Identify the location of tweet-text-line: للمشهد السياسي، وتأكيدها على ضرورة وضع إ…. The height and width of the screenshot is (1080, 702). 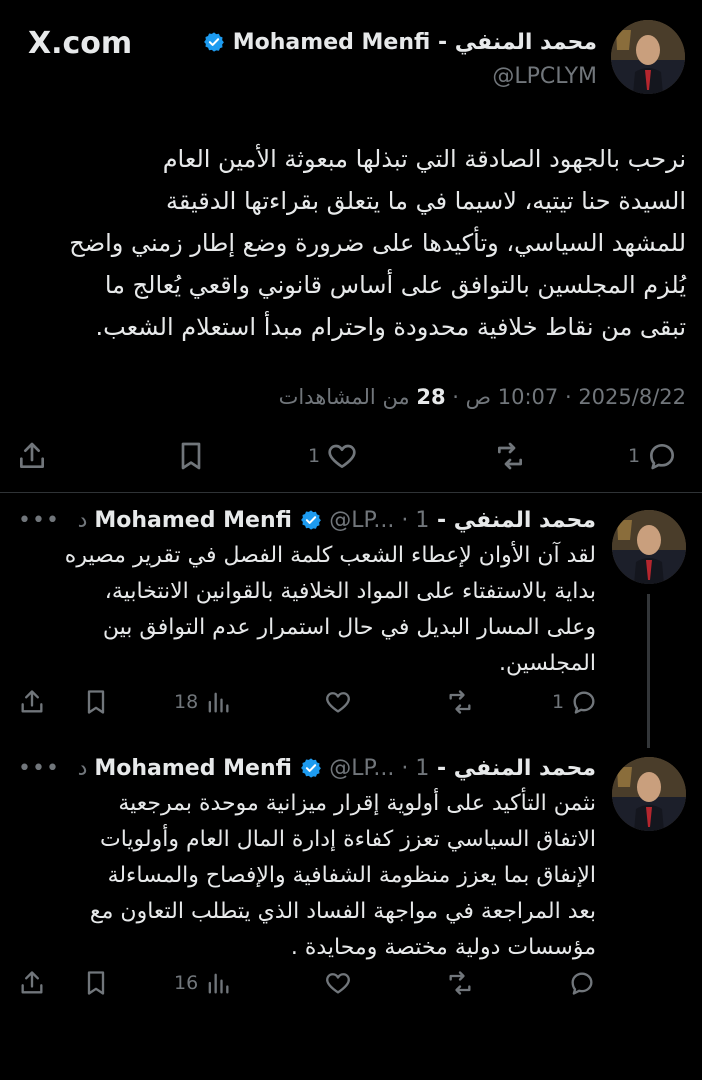
(377, 243).